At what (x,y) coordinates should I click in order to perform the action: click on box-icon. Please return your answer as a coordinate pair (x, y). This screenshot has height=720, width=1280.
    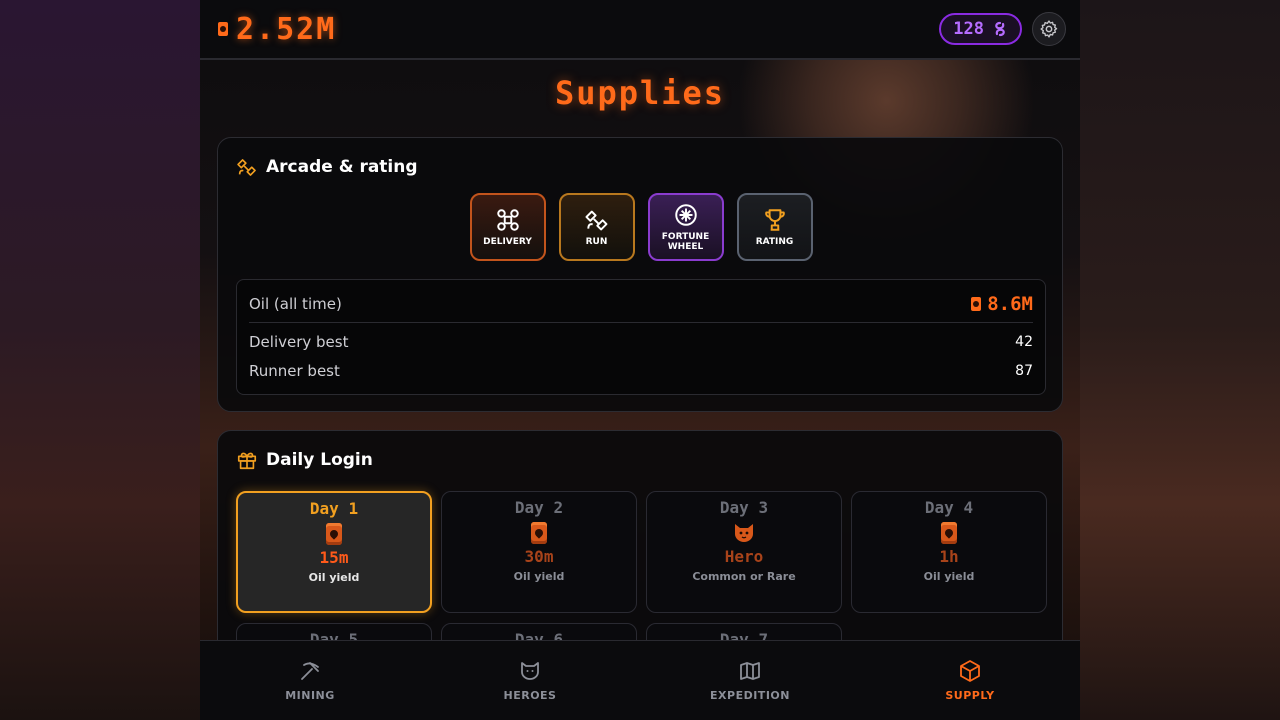
    Looking at the image, I should click on (970, 671).